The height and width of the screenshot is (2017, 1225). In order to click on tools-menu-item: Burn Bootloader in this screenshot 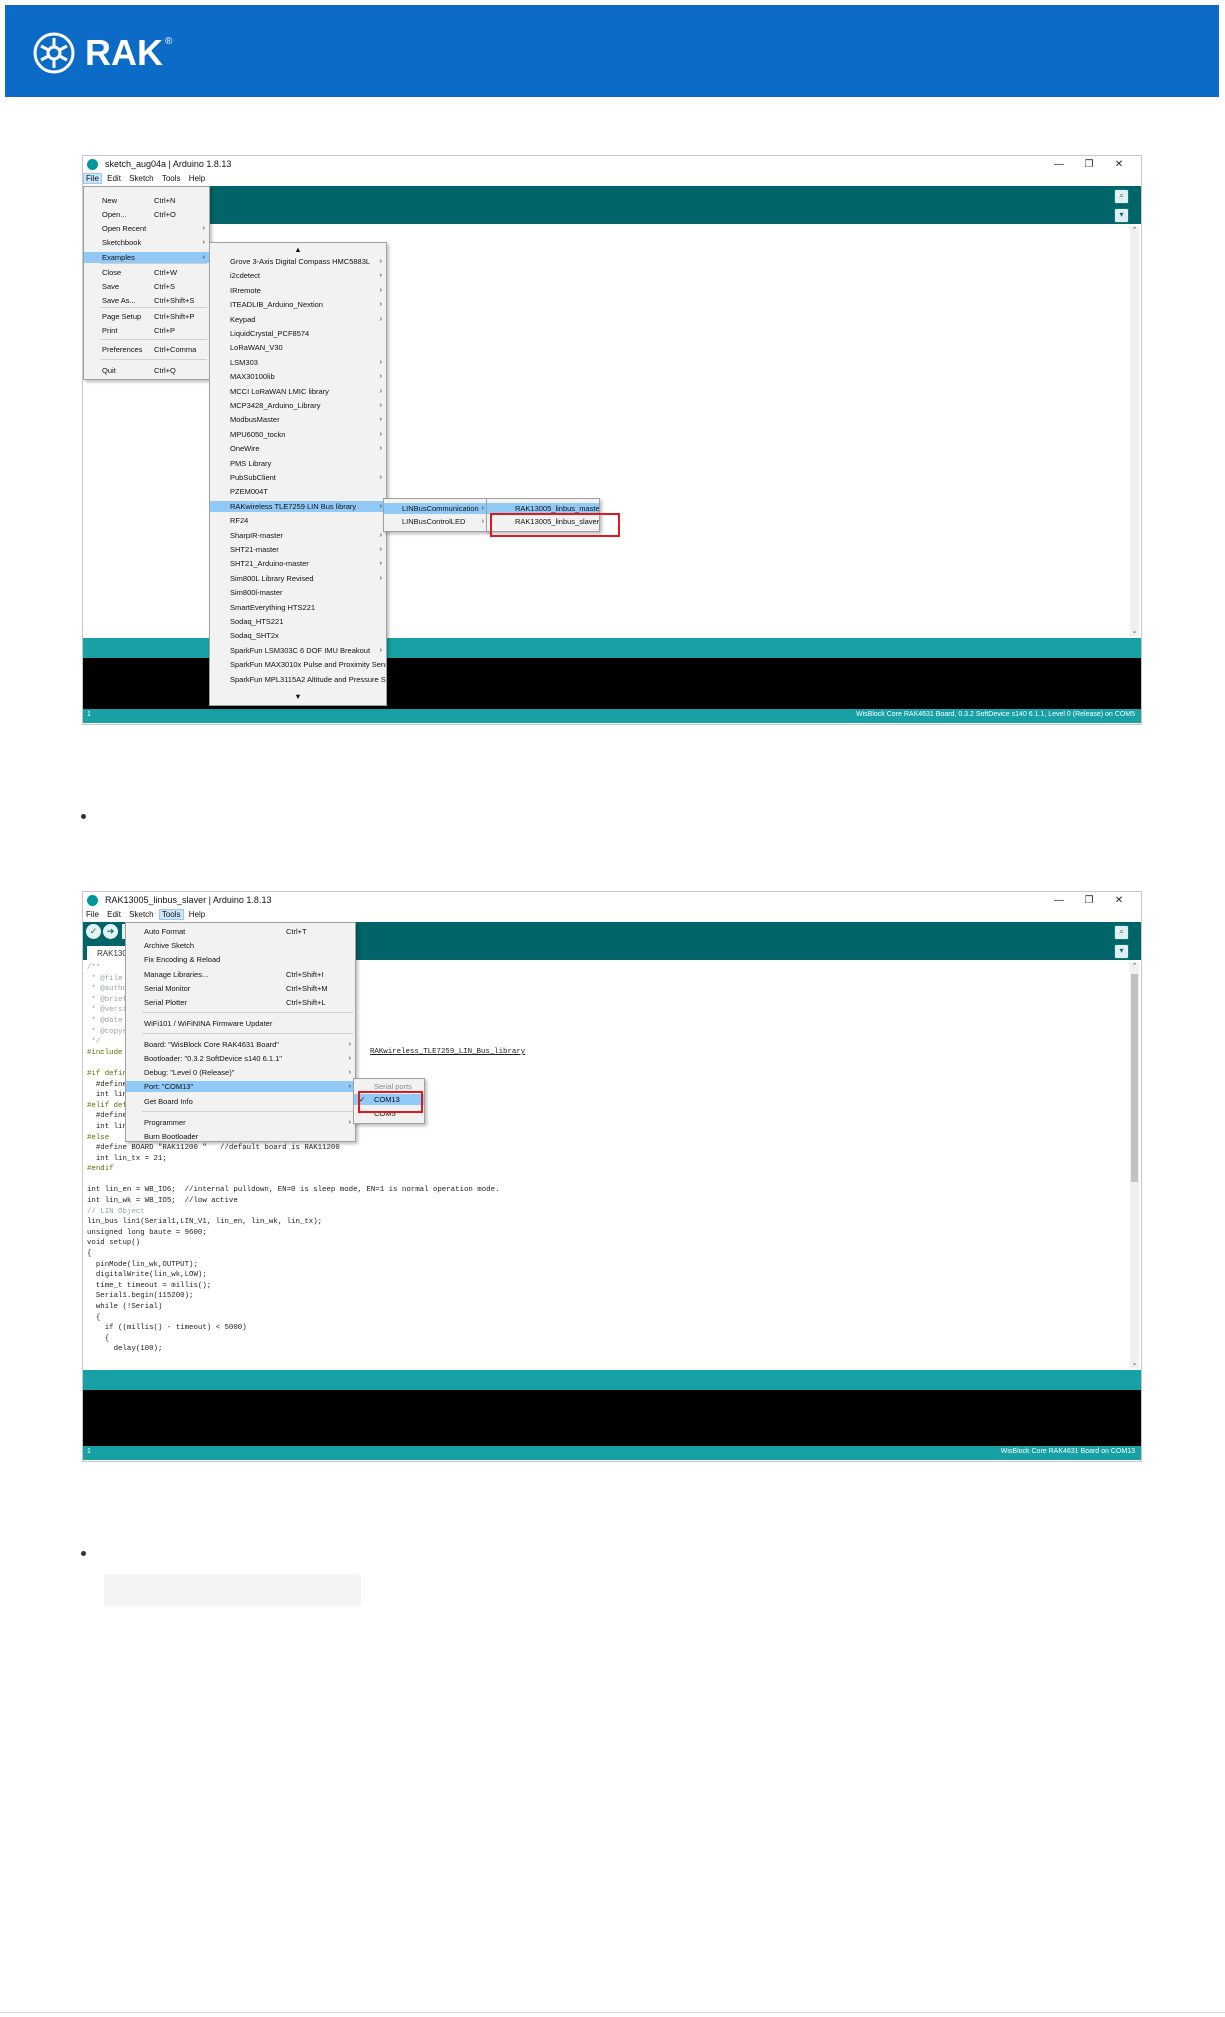, I will do `click(240, 1136)`.